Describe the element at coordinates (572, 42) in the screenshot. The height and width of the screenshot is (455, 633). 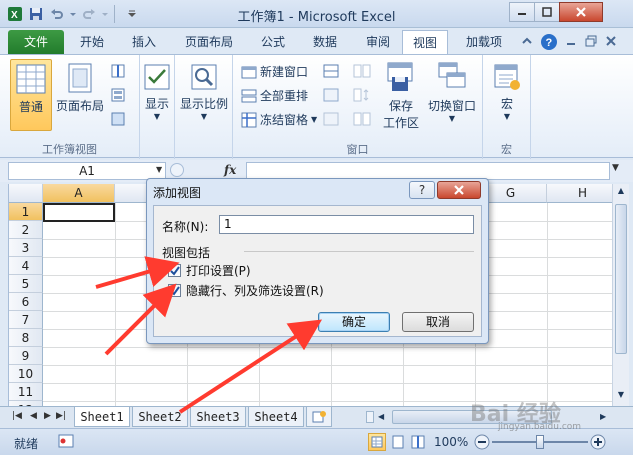
I see `workbook-minimize-icon` at that location.